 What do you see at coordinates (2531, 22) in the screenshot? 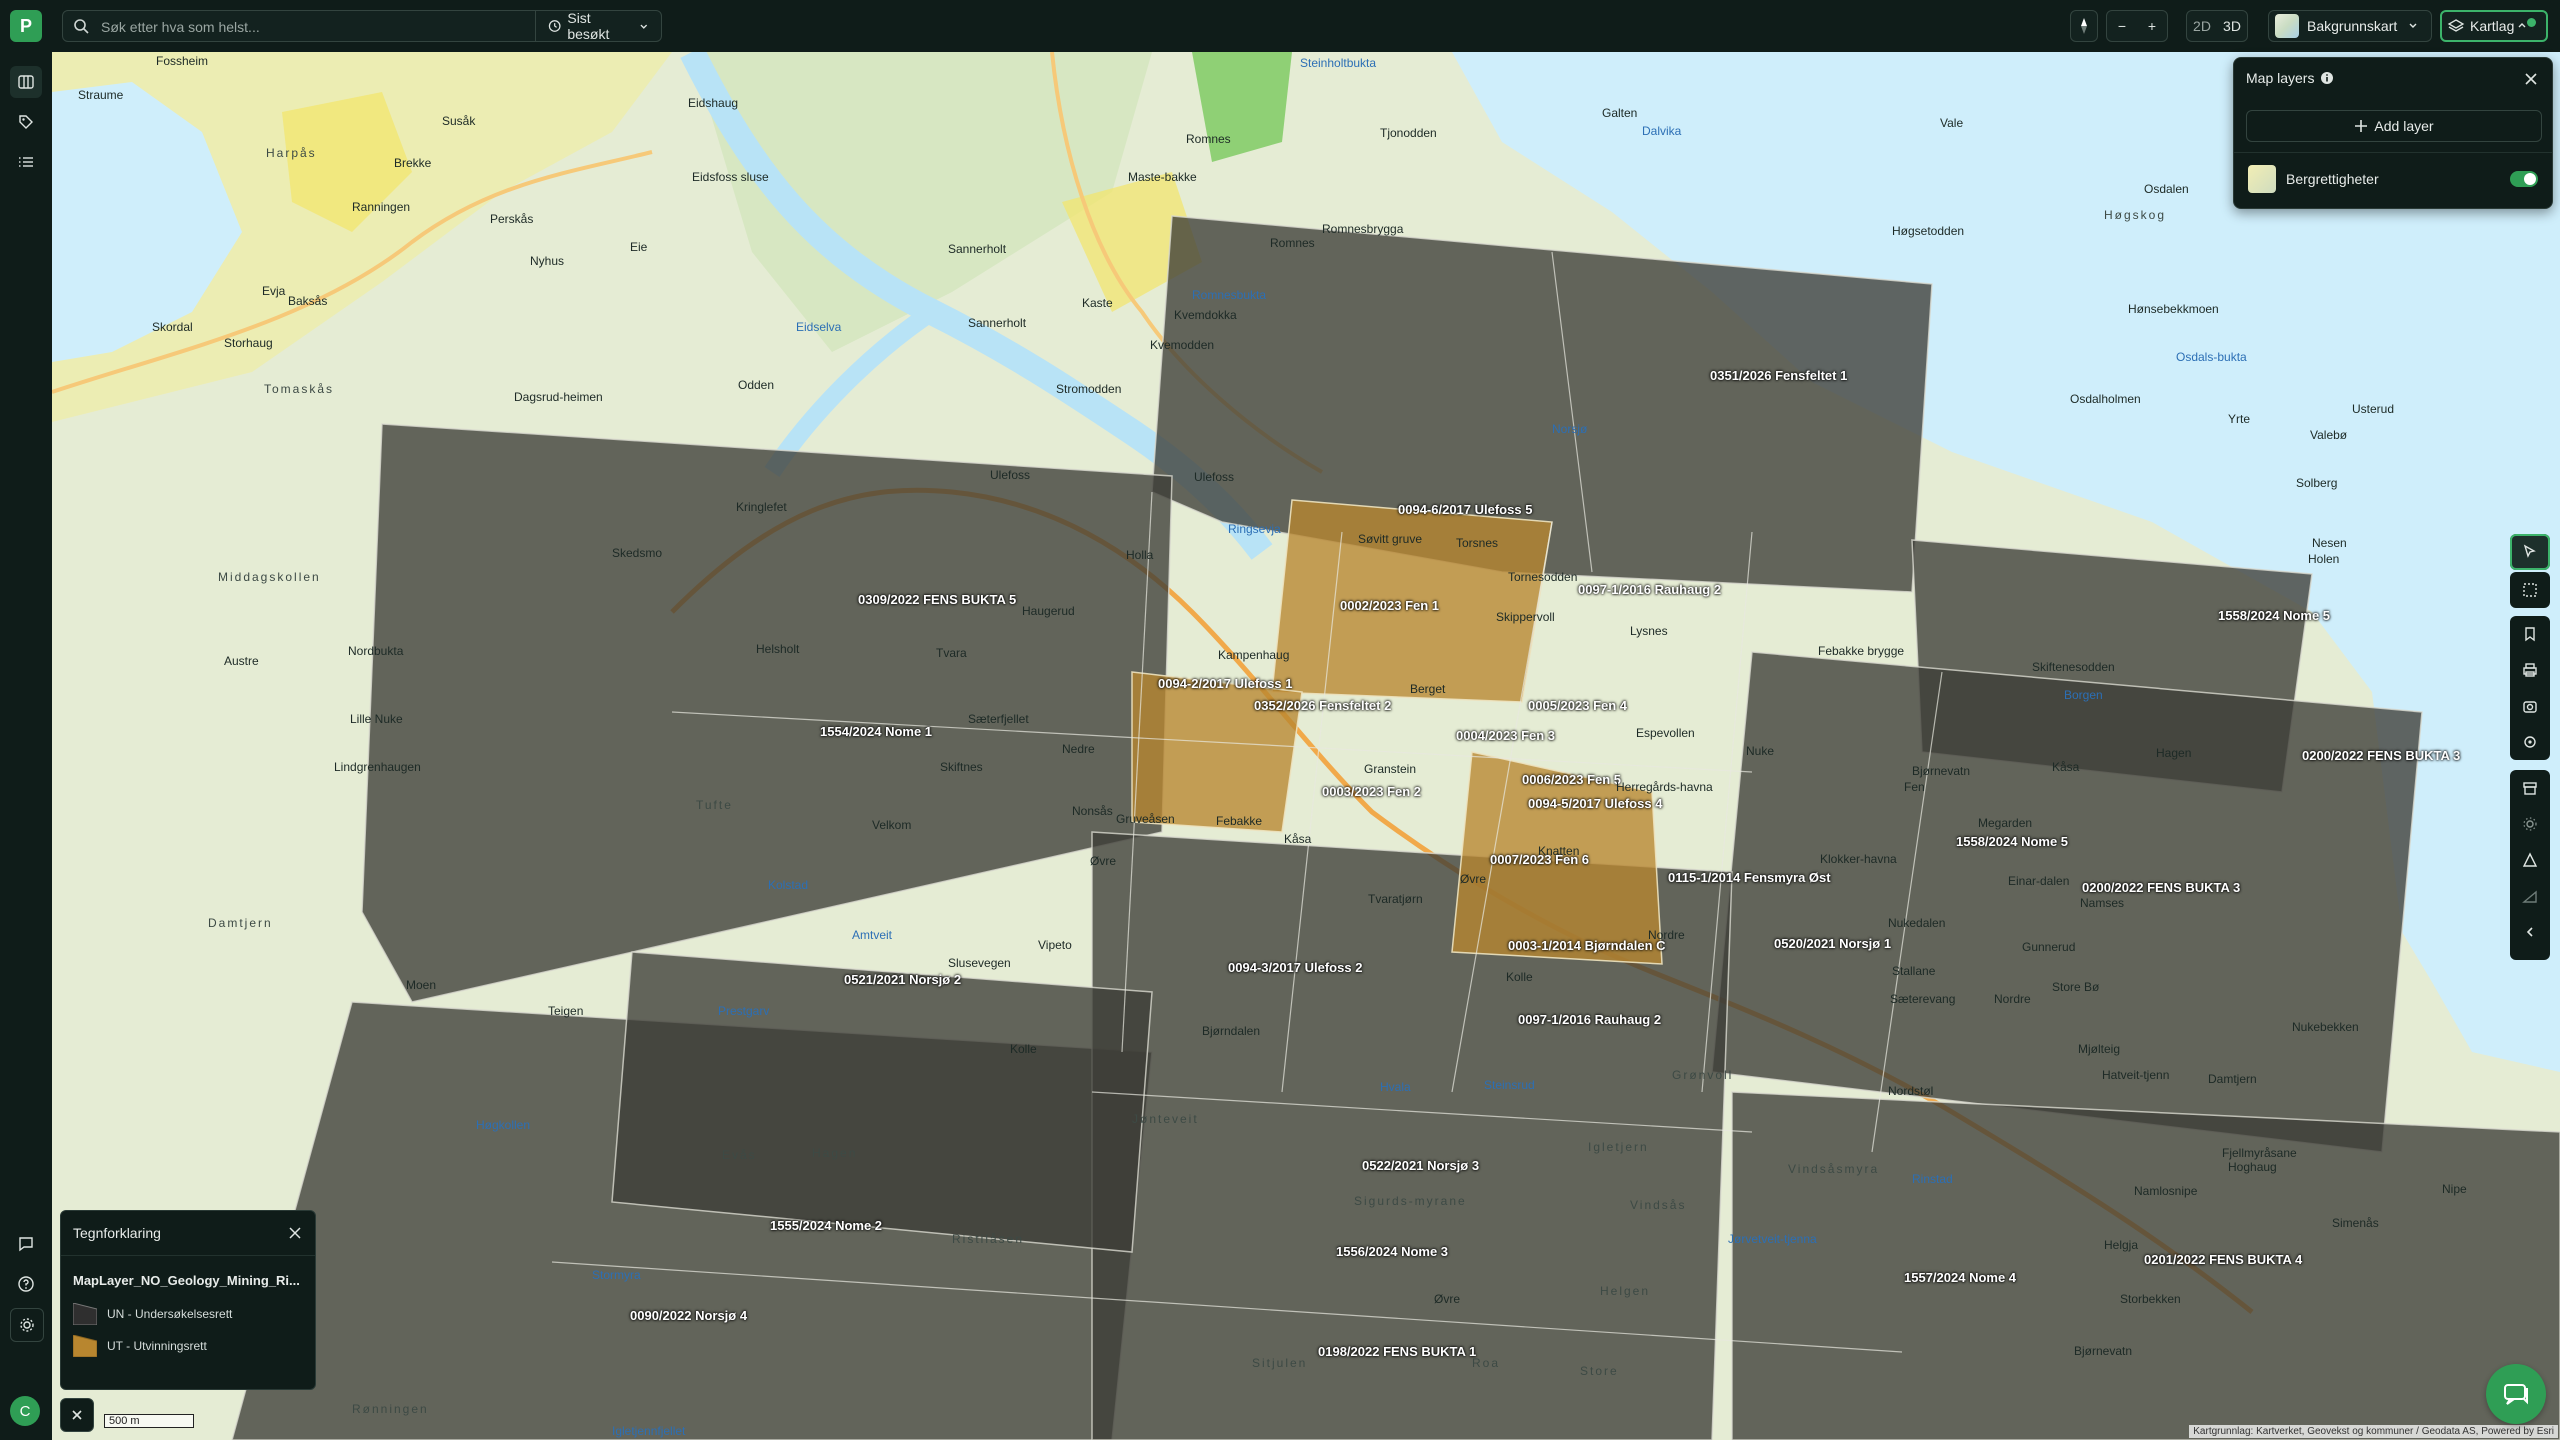
I see `notification-dot` at bounding box center [2531, 22].